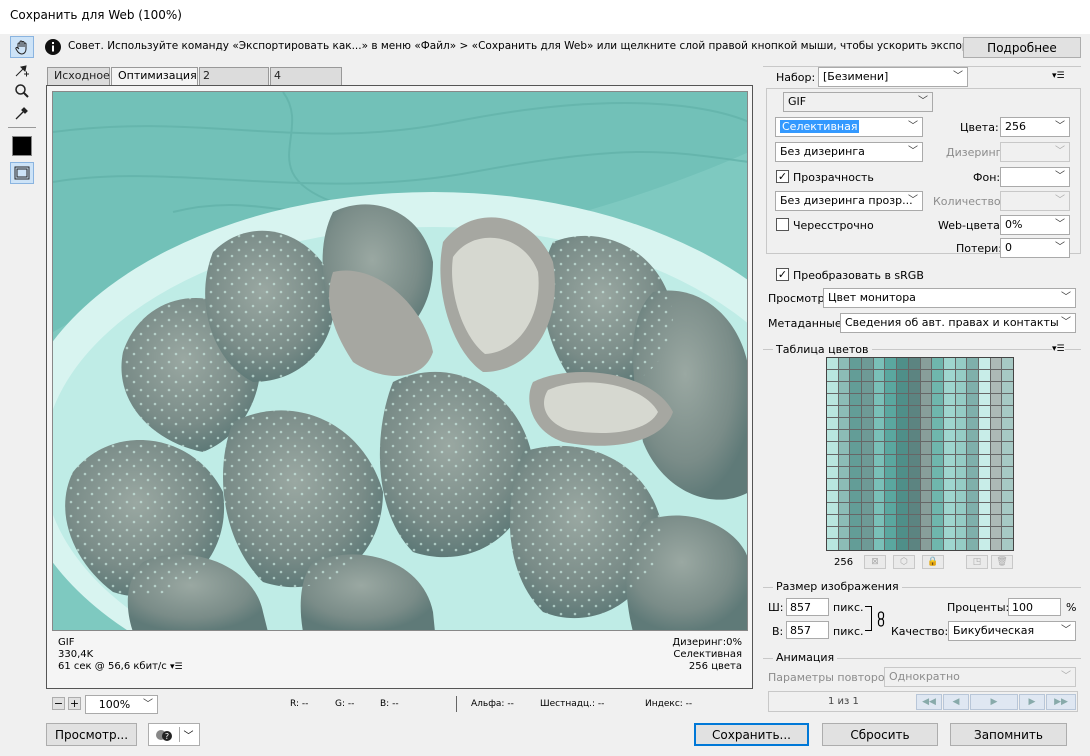 Image resolution: width=1090 pixels, height=756 pixels. Describe the element at coordinates (1035, 248) in the screenshot. I see `lossy-select: 0 ﹀` at that location.